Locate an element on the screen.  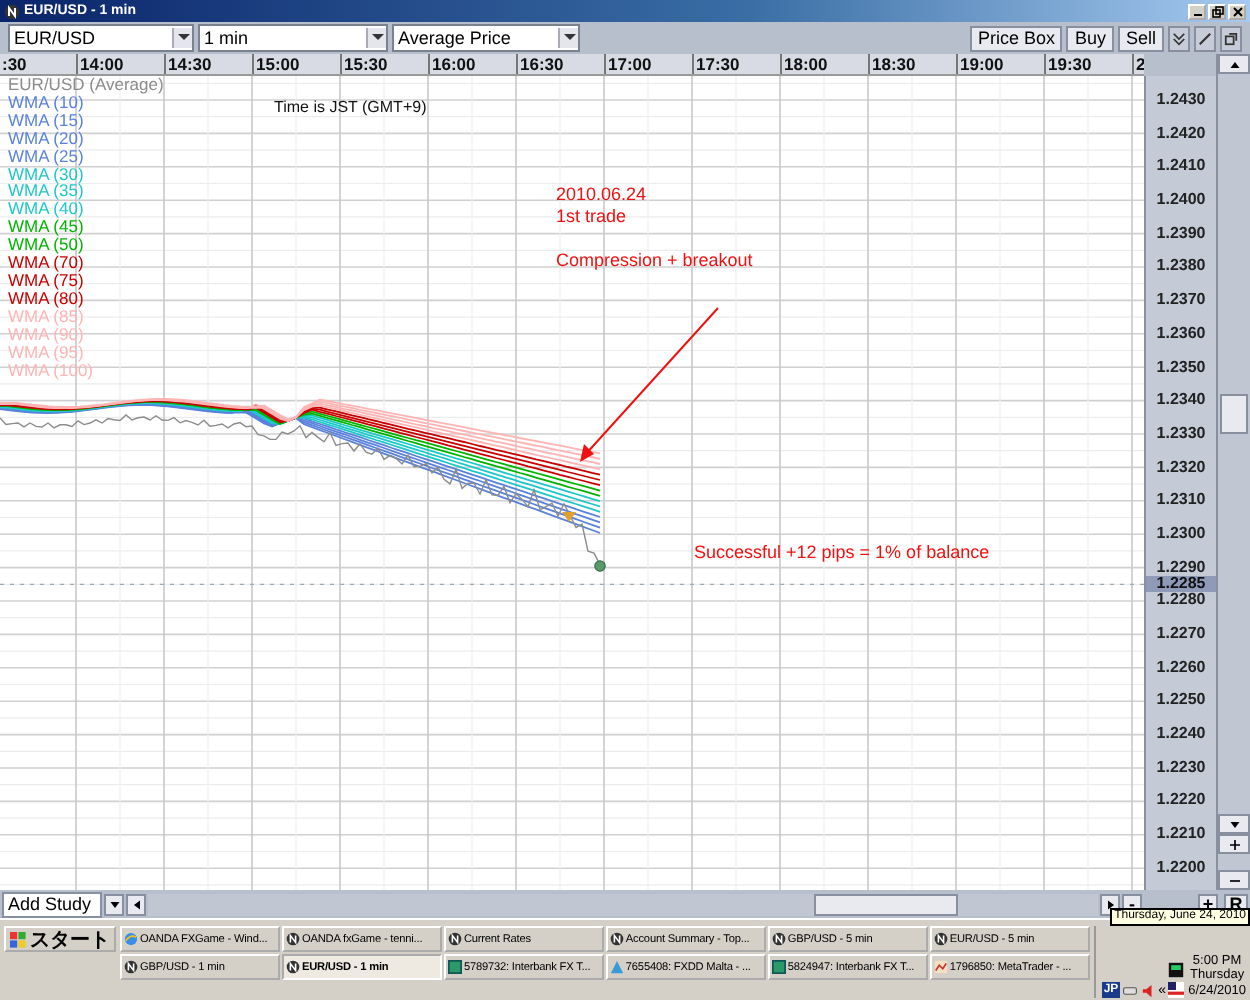
legend-item: WMA (40) is located at coordinates (46, 209).